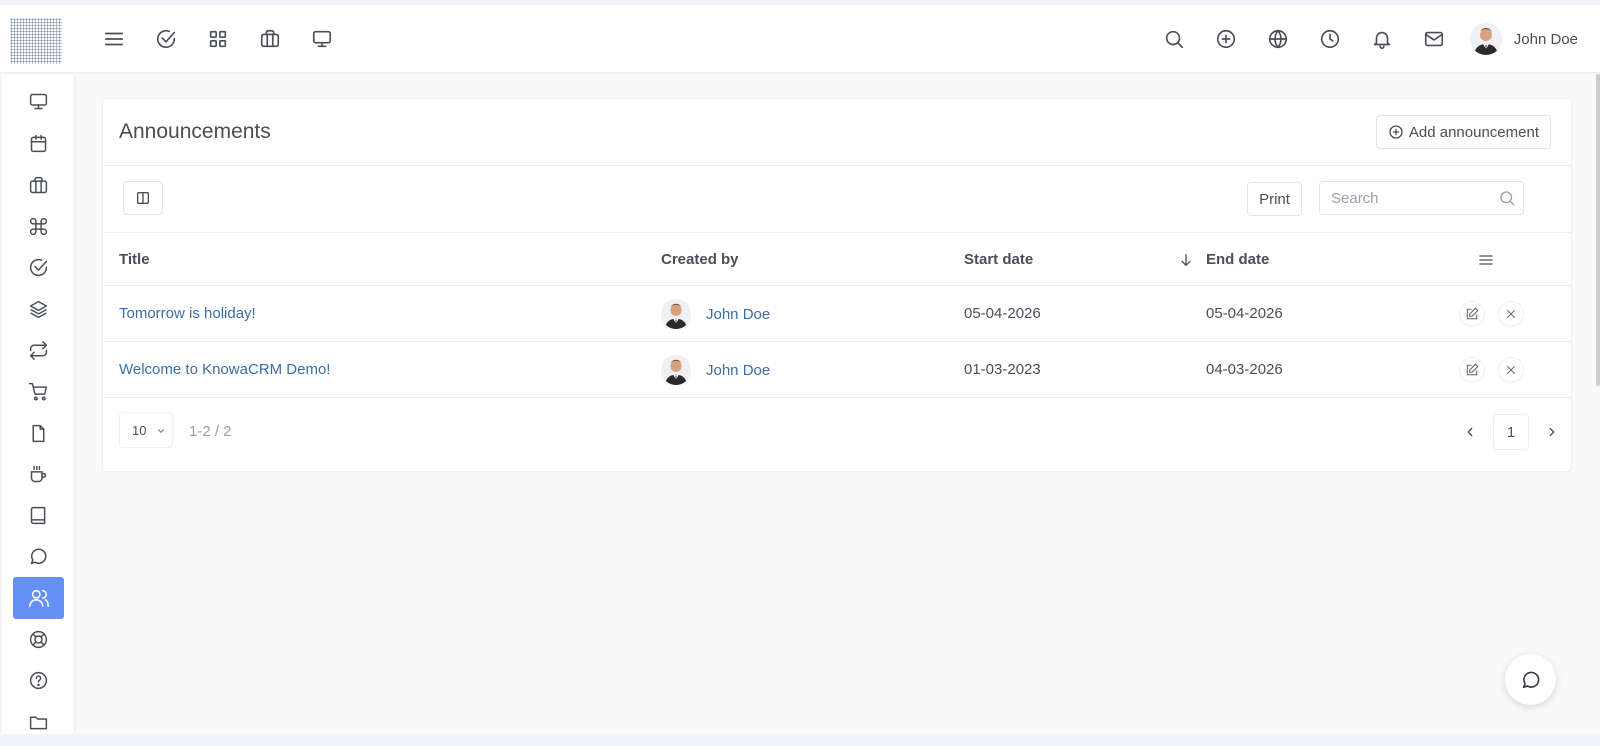 The width and height of the screenshot is (1600, 746). What do you see at coordinates (134, 259) in the screenshot?
I see `column-header-title: Title` at bounding box center [134, 259].